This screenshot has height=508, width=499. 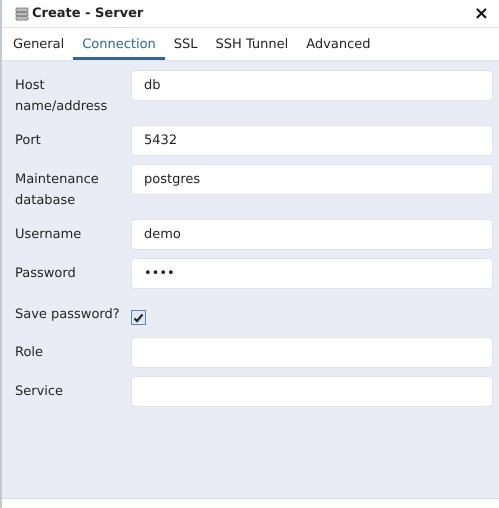 What do you see at coordinates (46, 274) in the screenshot?
I see `field-label: Password` at bounding box center [46, 274].